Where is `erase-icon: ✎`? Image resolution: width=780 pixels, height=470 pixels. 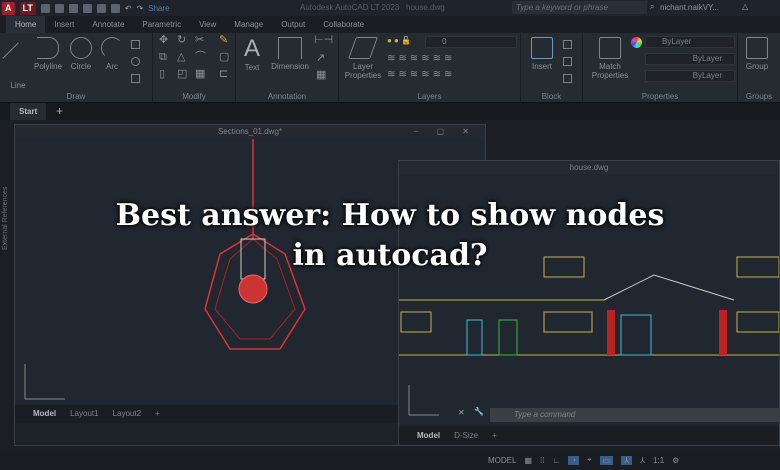
erase-icon: ✎ is located at coordinates (223, 40).